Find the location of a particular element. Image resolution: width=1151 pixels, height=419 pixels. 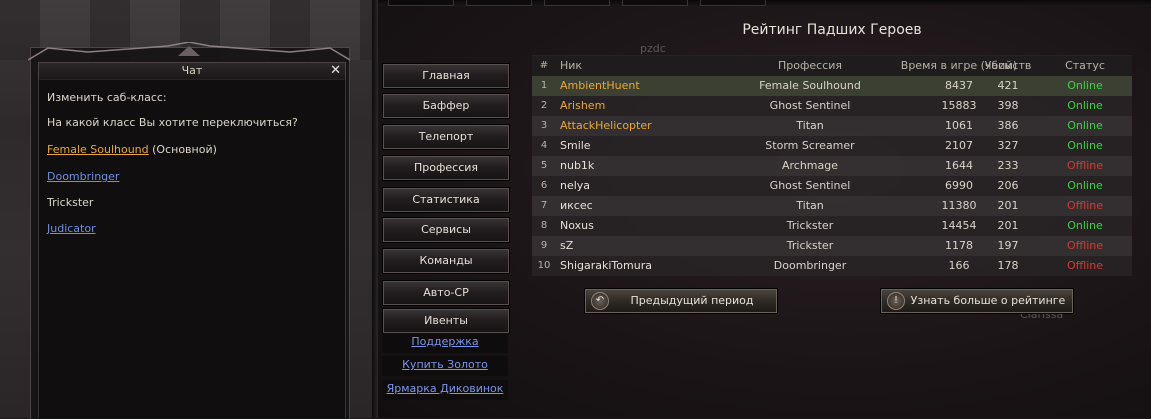

menu-link-buy-gold: Купить Золото is located at coordinates (445, 366).